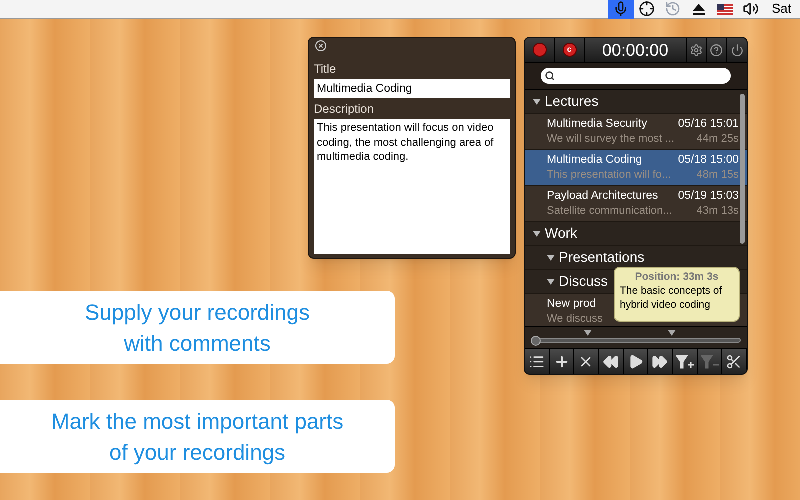  What do you see at coordinates (572, 101) in the screenshot?
I see `group-label: Lectures` at bounding box center [572, 101].